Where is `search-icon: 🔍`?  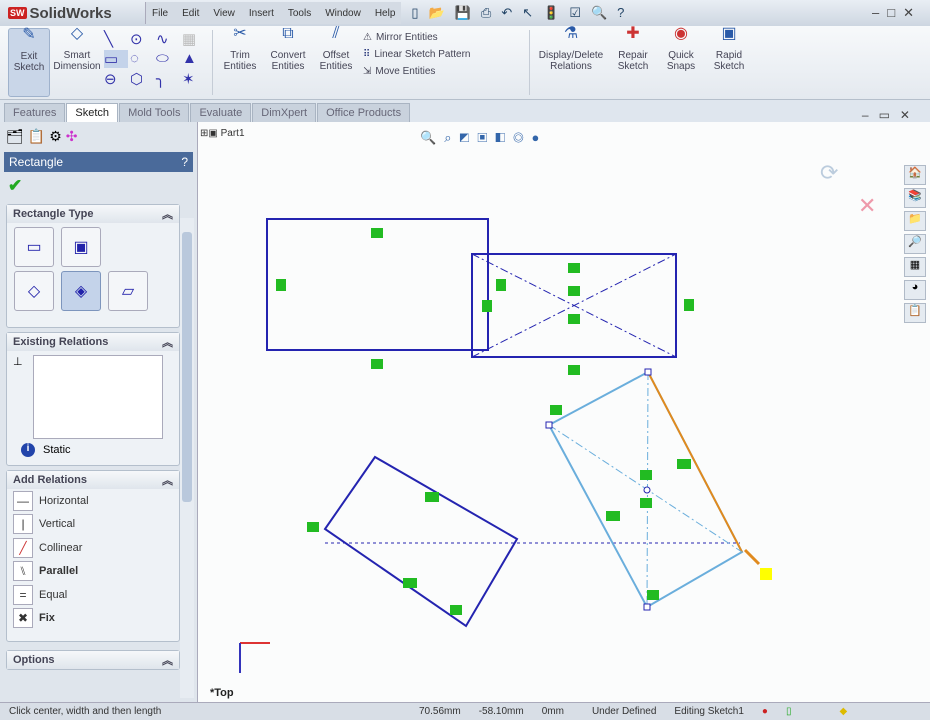
search-icon: 🔍 is located at coordinates (599, 13).